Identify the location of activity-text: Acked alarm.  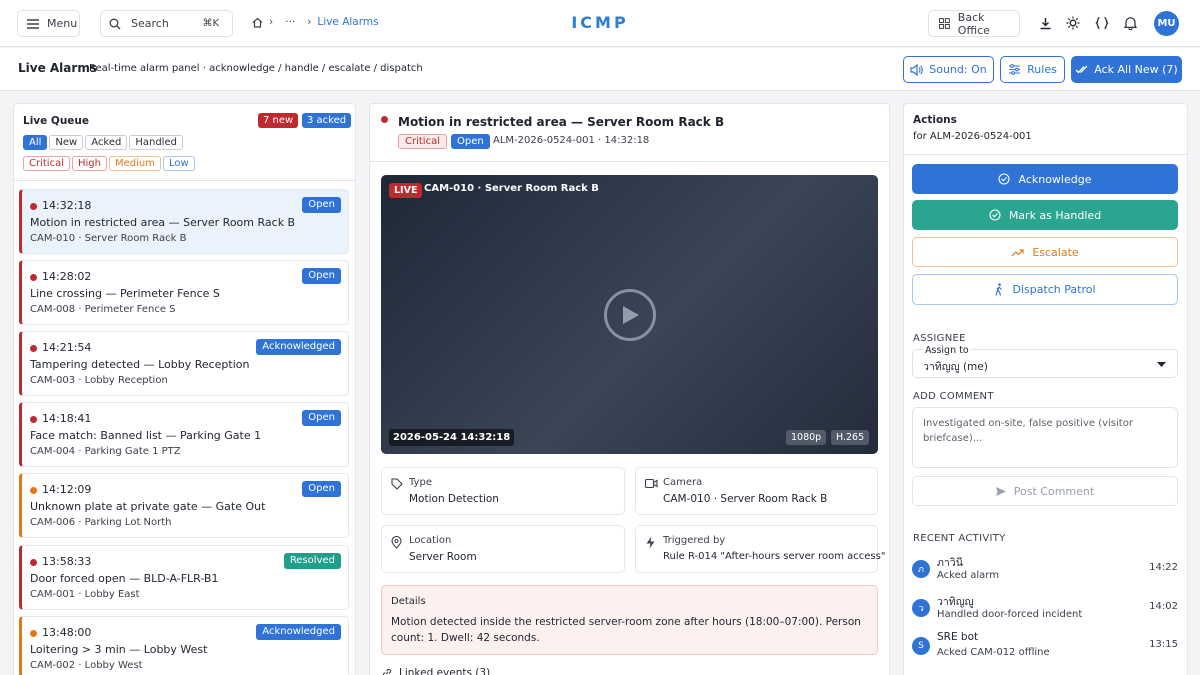
(968, 575).